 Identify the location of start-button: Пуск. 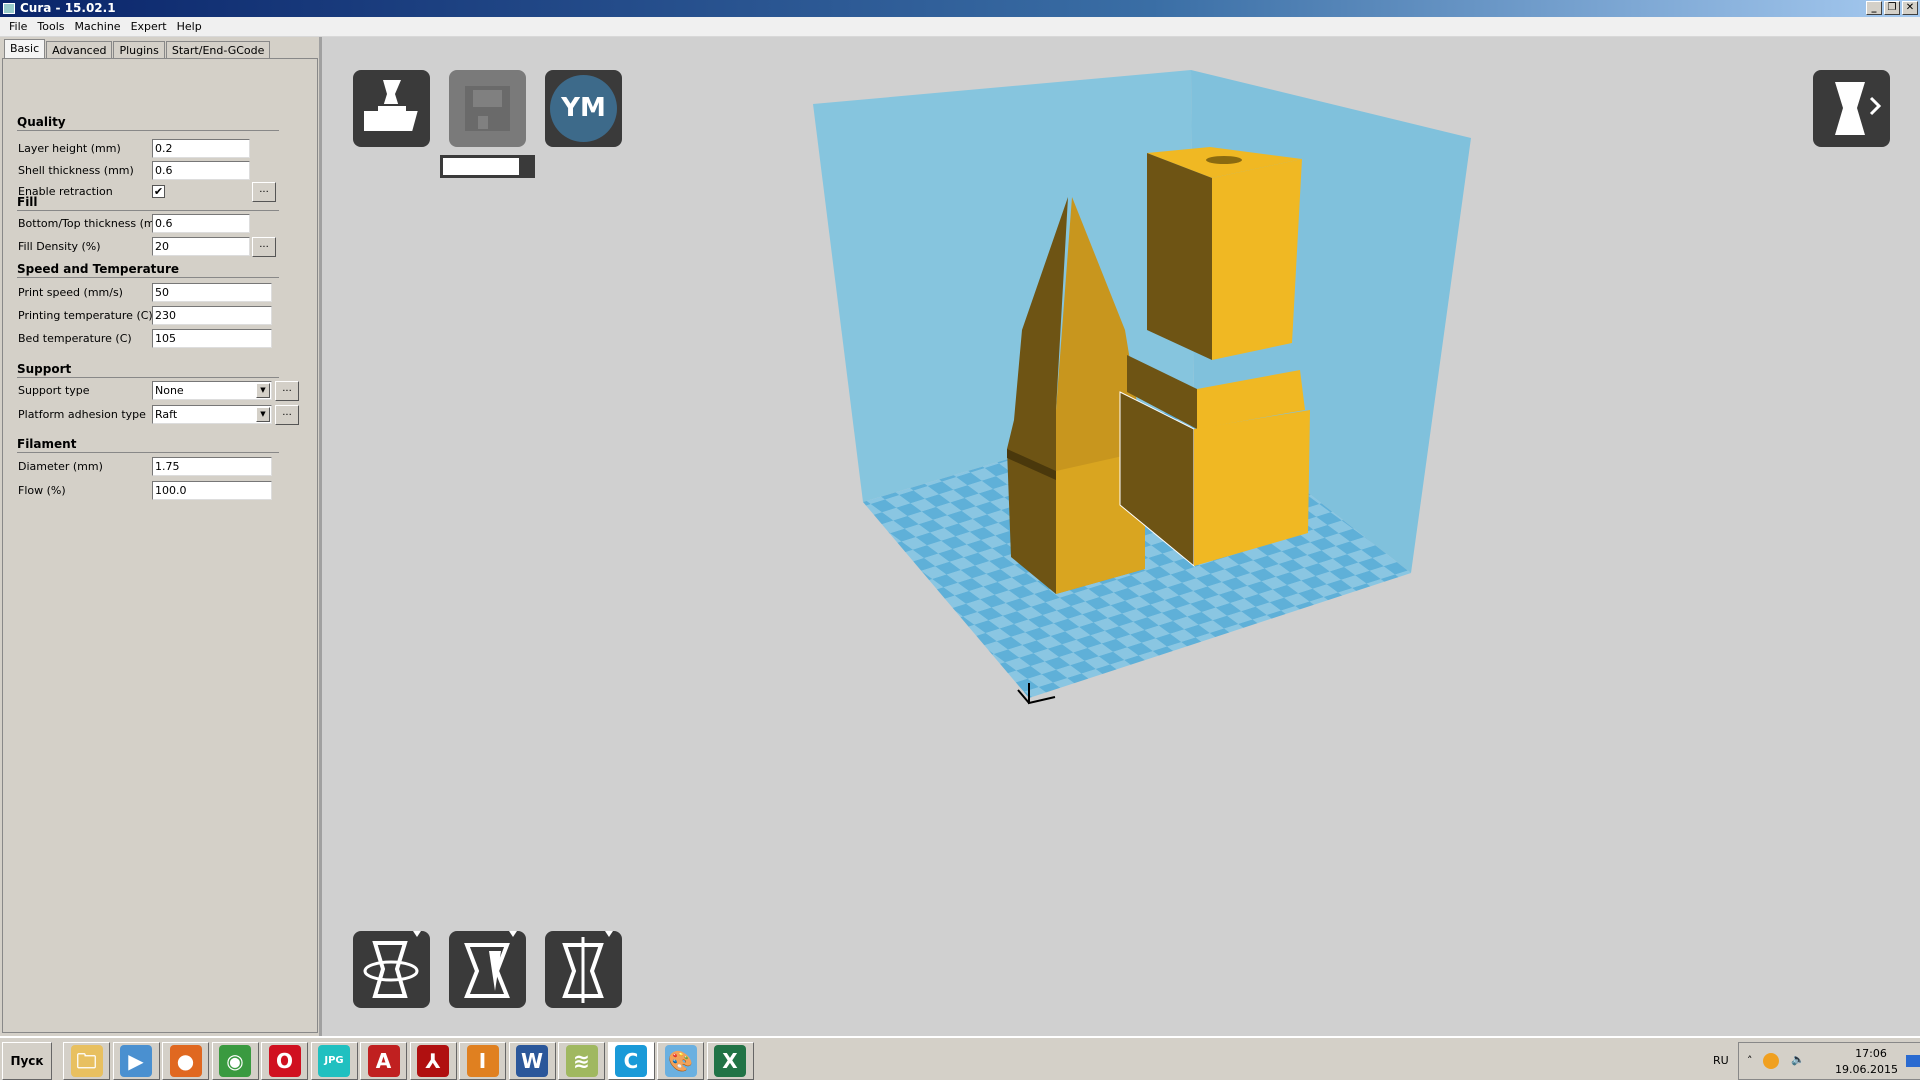
(27, 1061).